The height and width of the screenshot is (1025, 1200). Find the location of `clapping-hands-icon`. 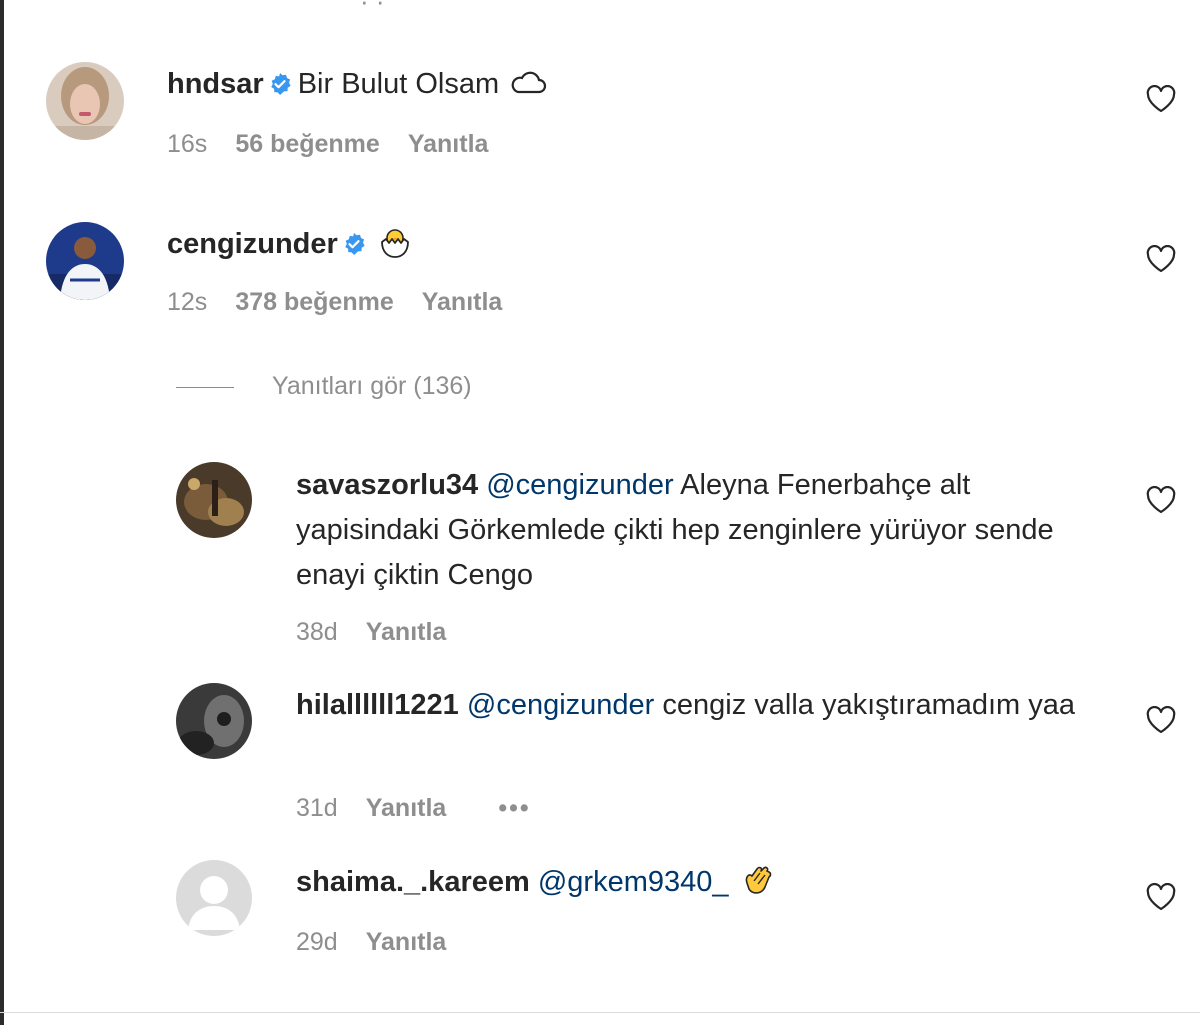

clapping-hands-icon is located at coordinates (758, 880).